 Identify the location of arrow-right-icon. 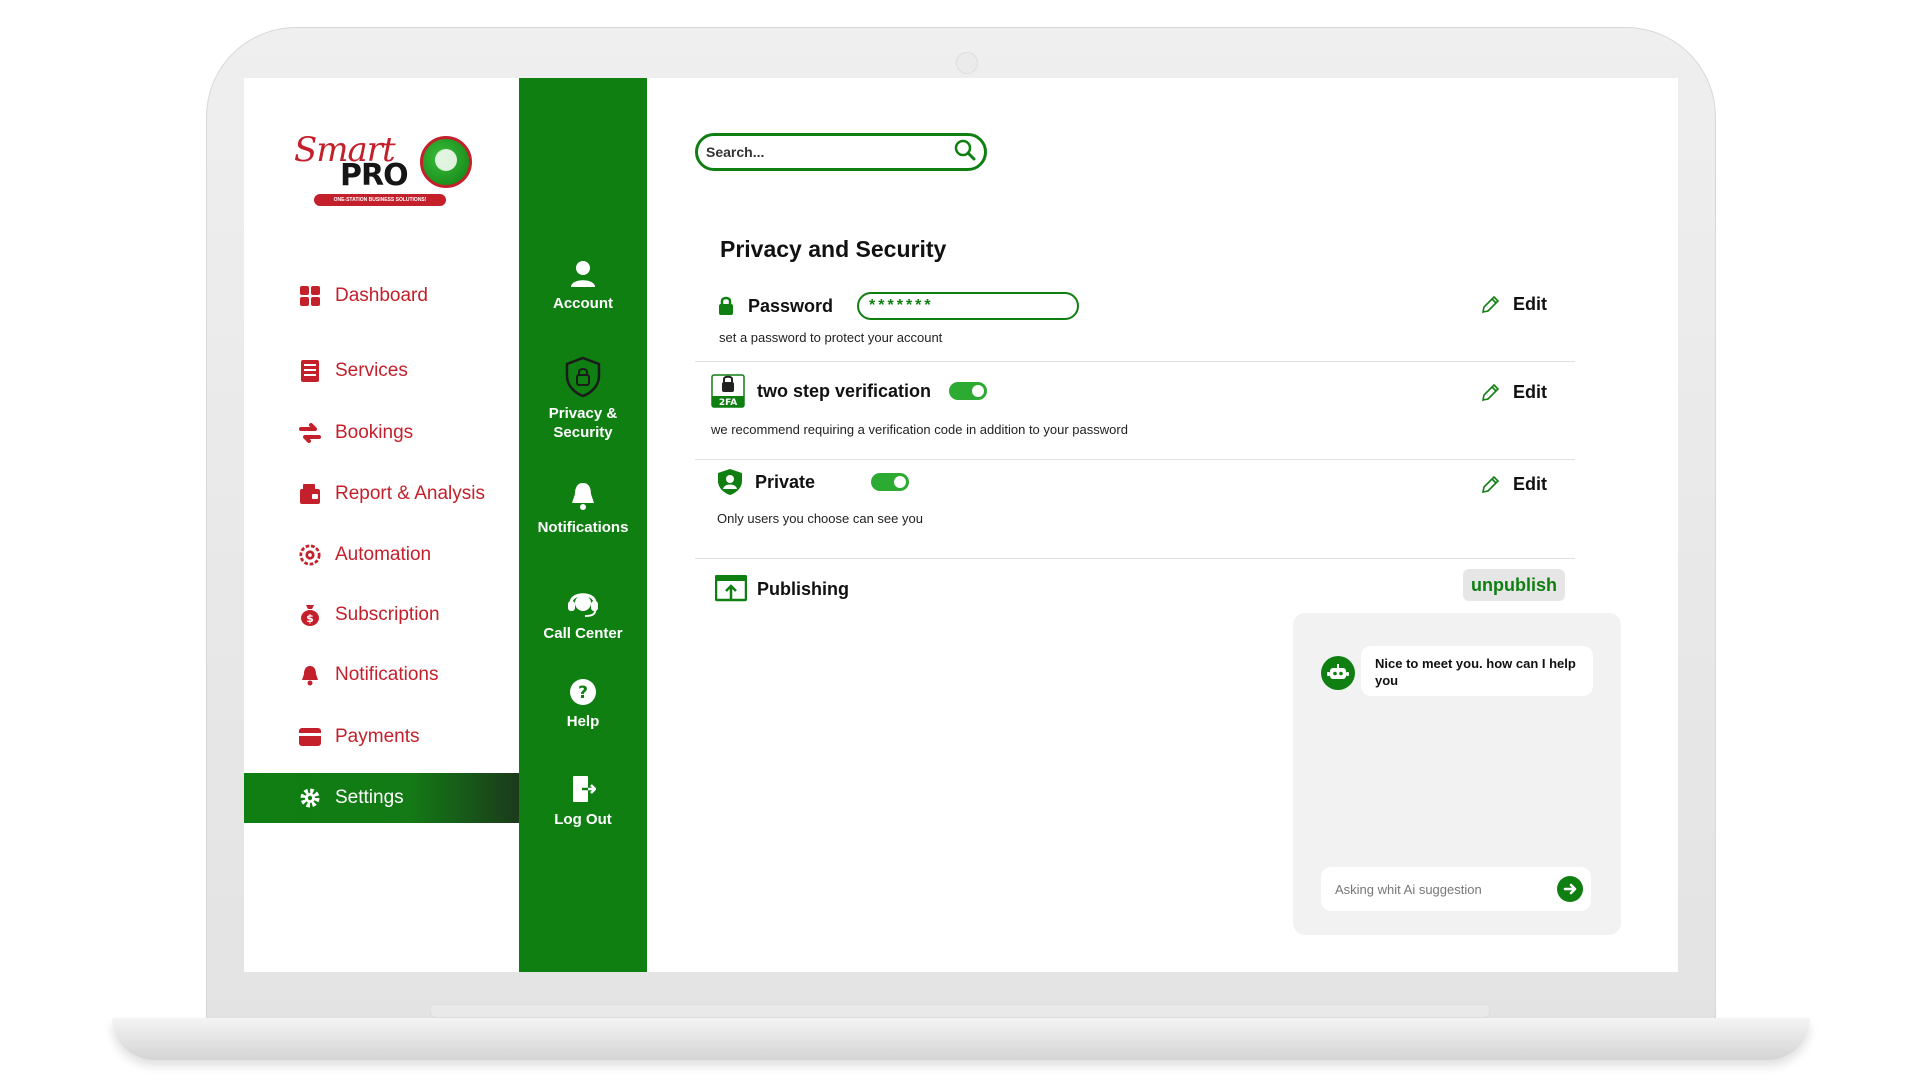
(1570, 889).